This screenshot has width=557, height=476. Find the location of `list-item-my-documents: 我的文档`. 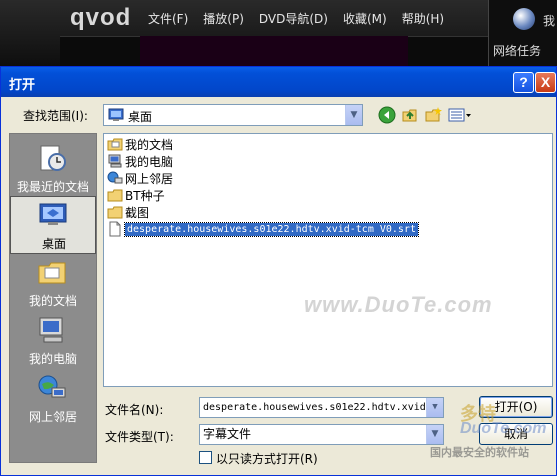

list-item-my-documents: 我的文档 is located at coordinates (140, 144).